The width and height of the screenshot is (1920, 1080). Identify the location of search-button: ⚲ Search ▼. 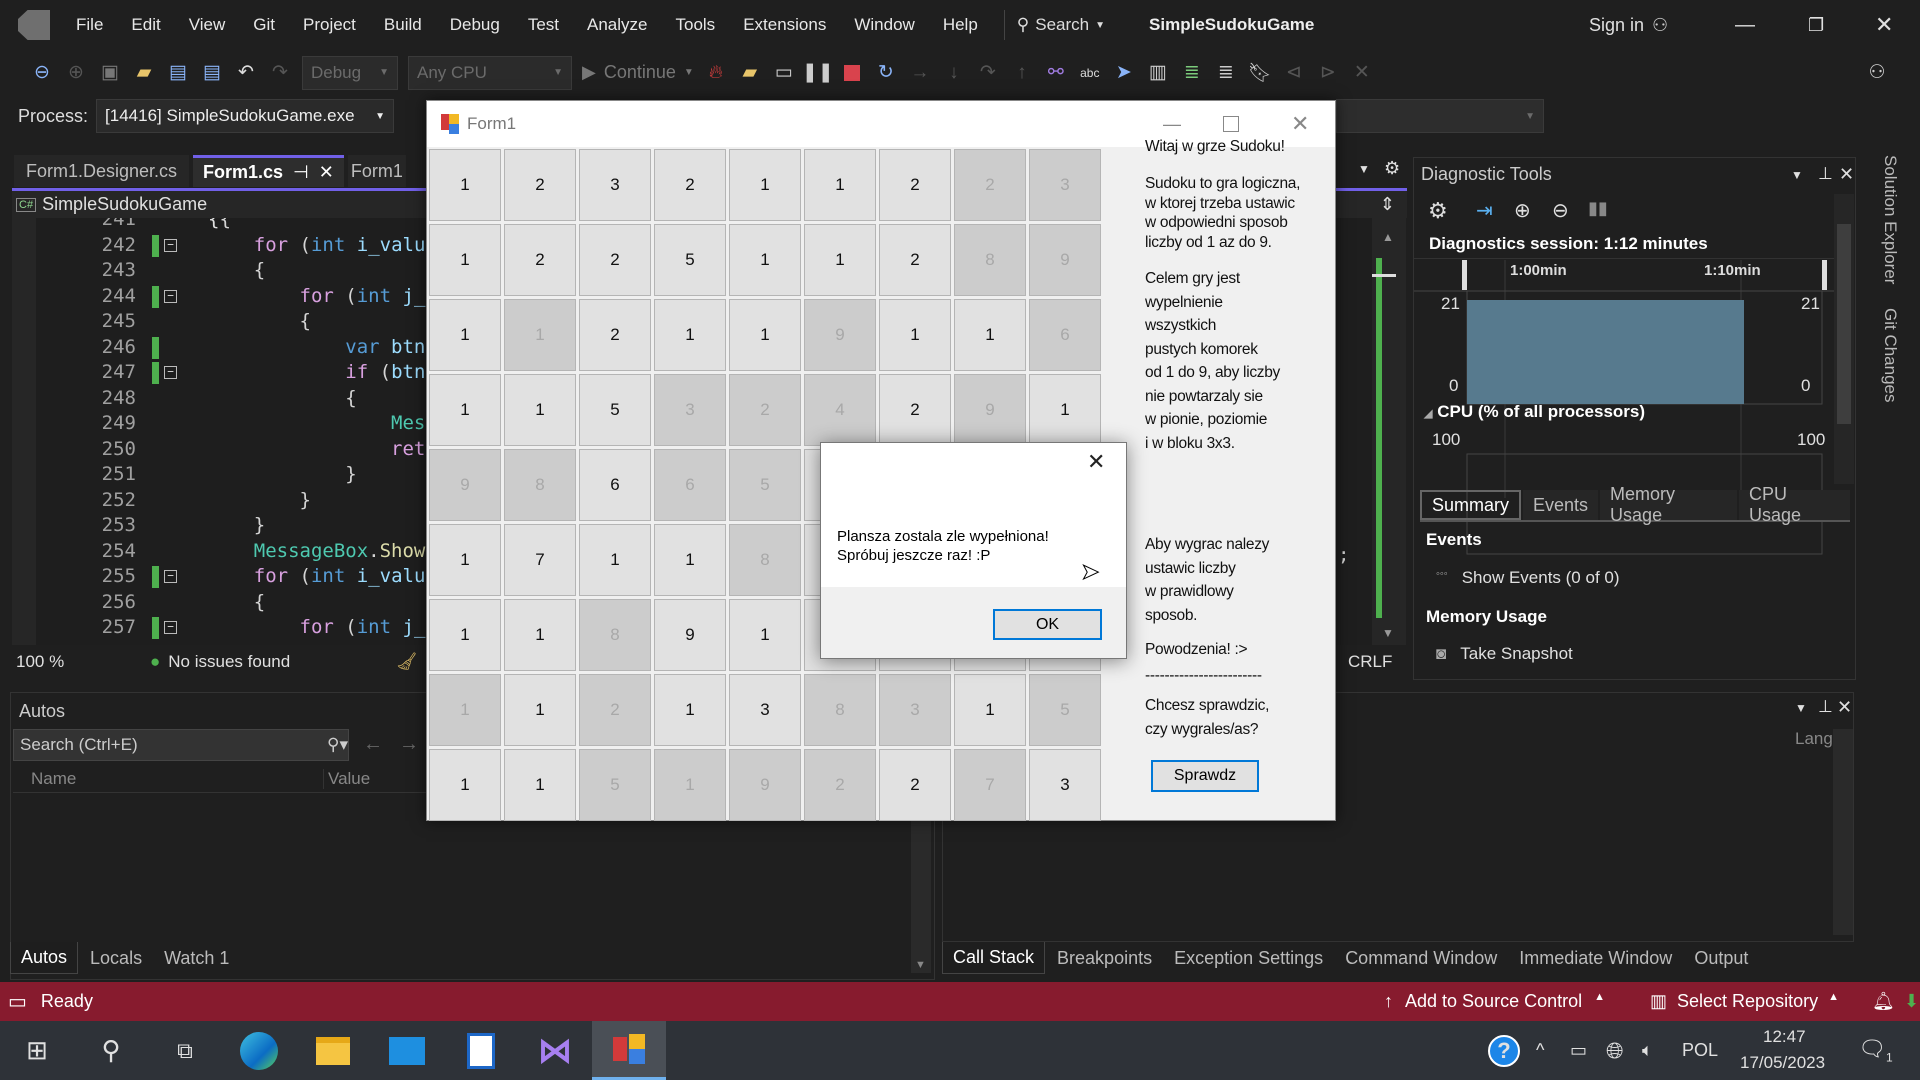
(1061, 25).